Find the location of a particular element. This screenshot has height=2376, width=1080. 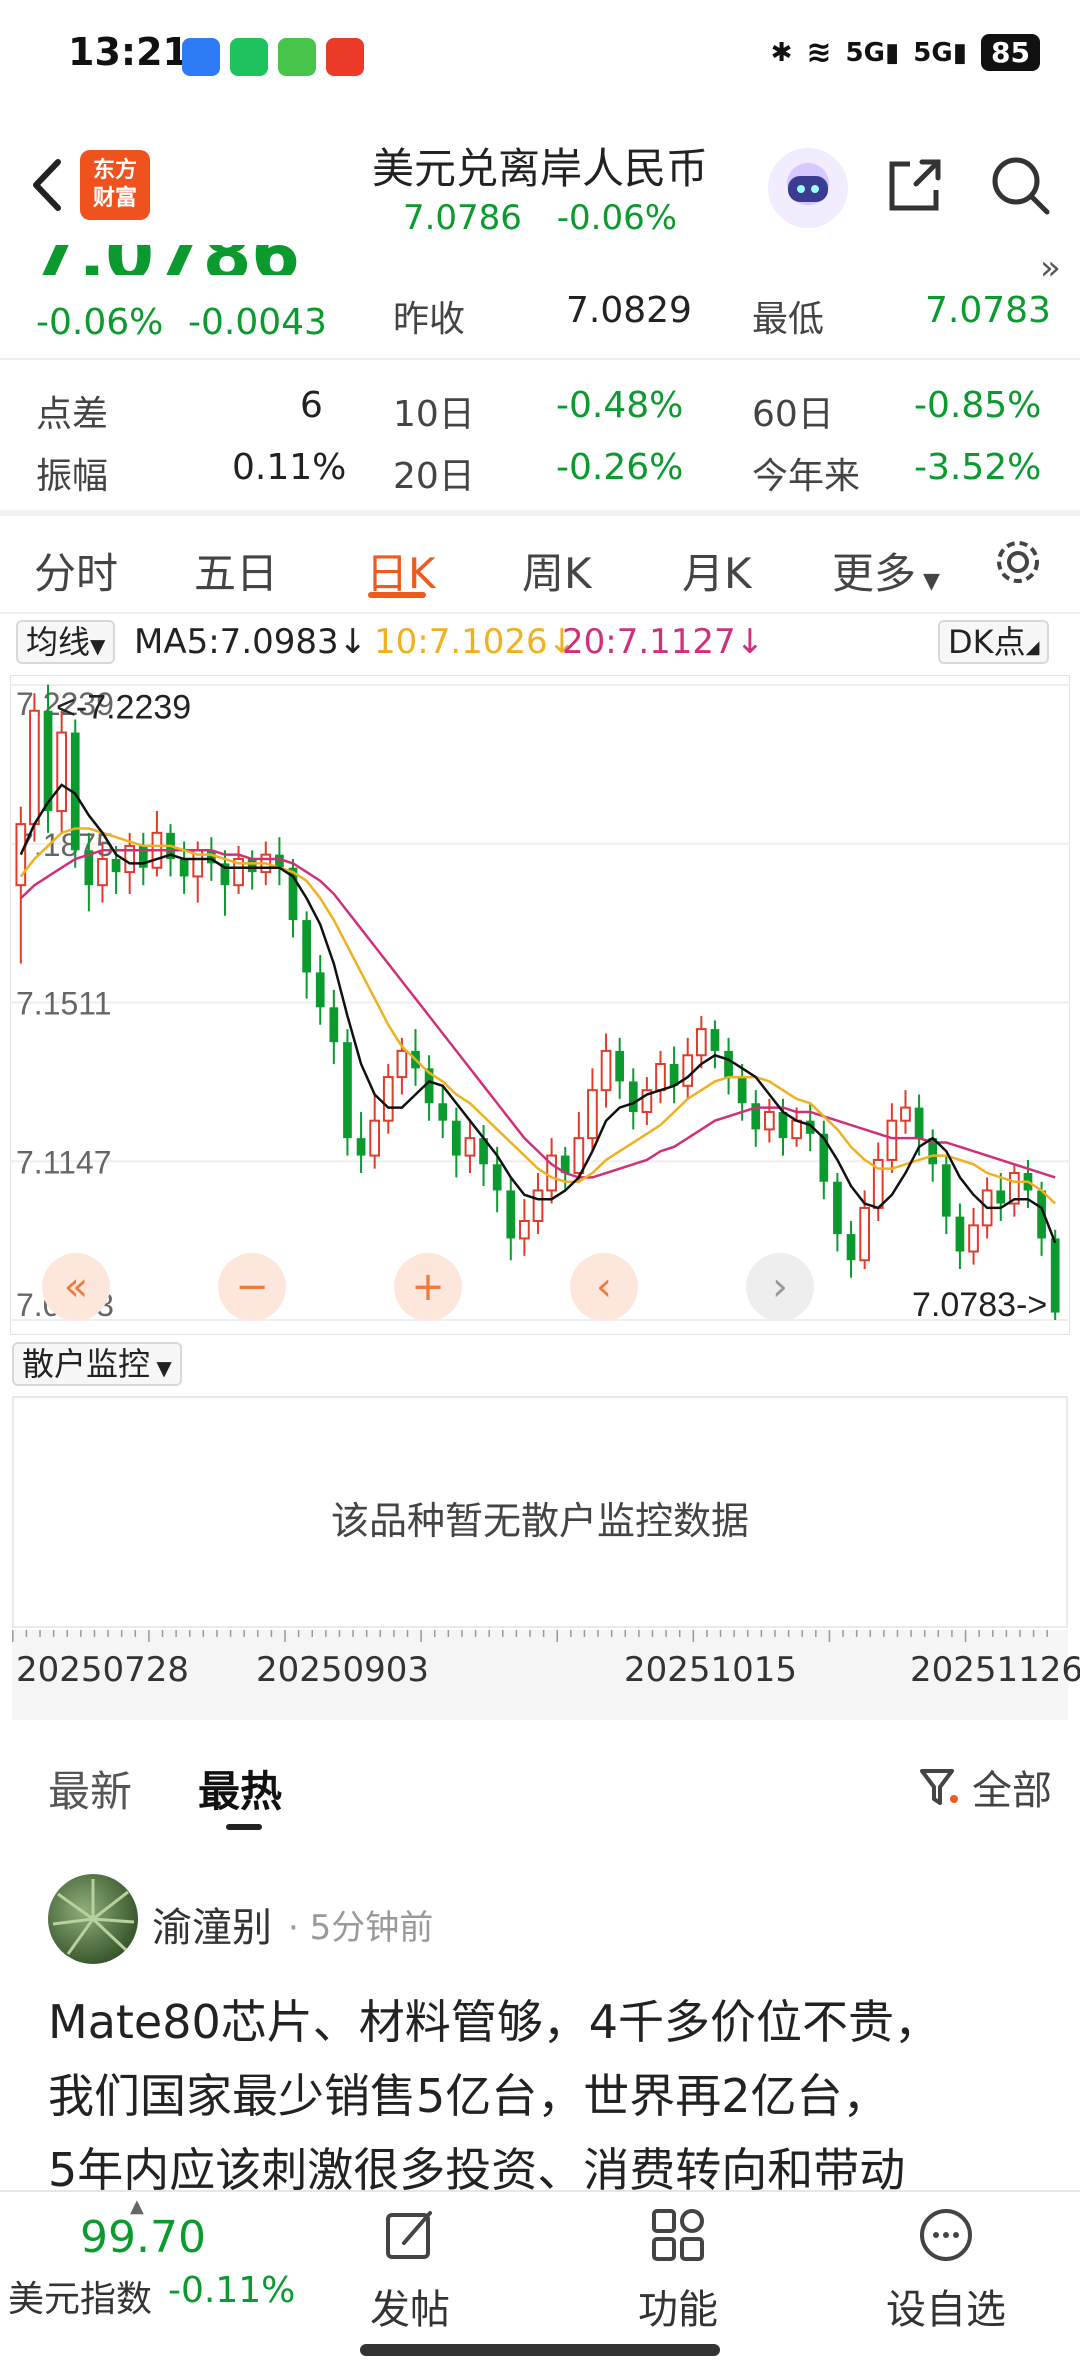

scroll-right-button: › is located at coordinates (780, 1287).